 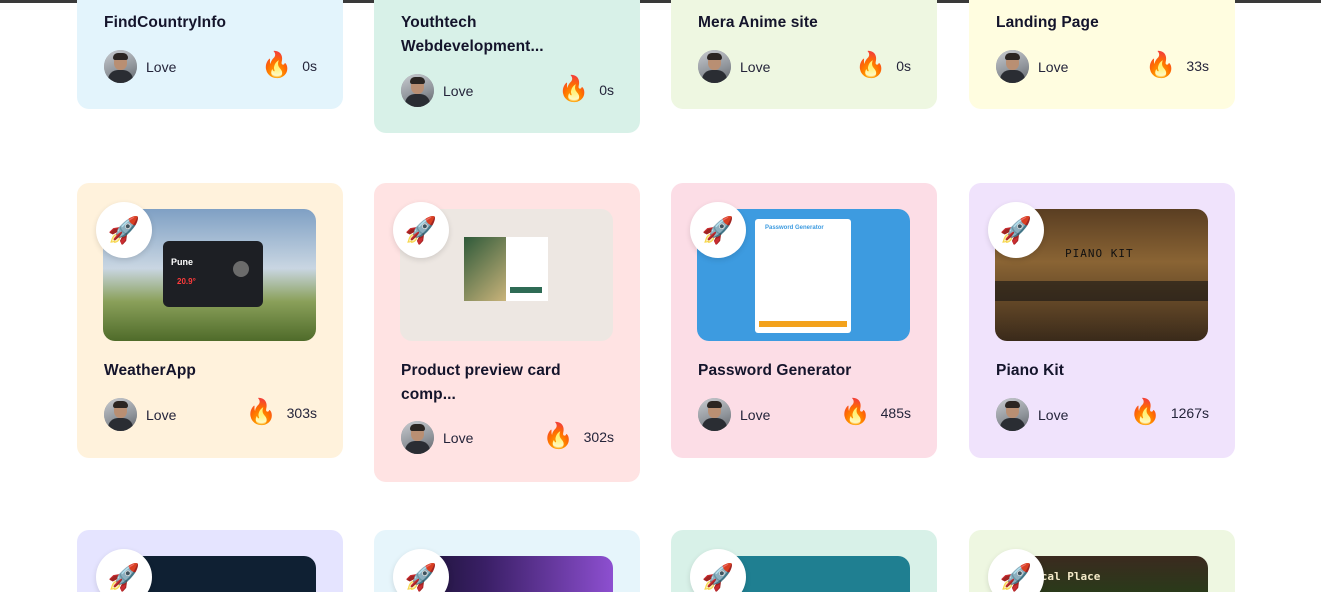 I want to click on like-count: 33s, so click(x=1197, y=65).